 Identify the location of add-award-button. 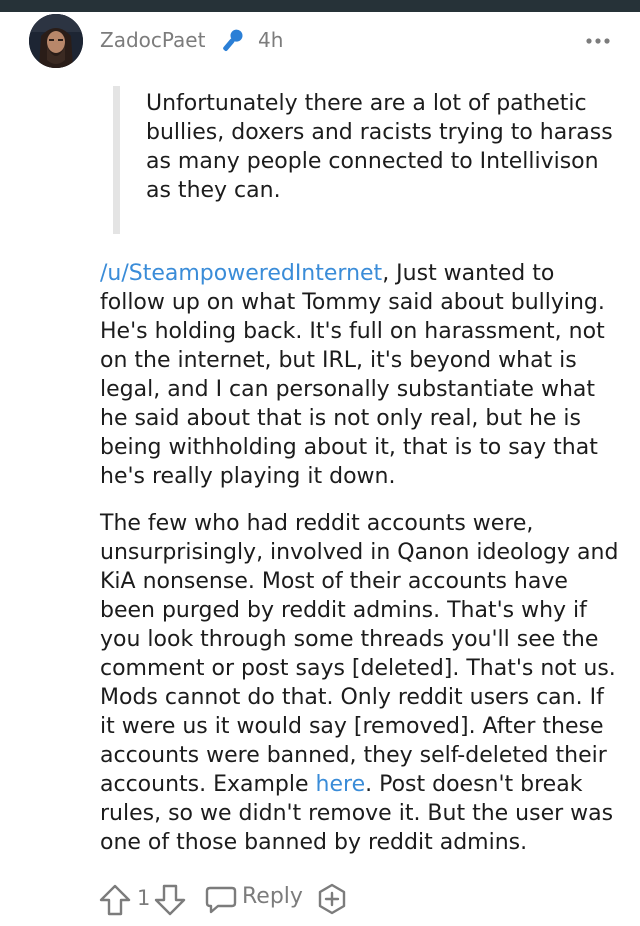
(332, 901).